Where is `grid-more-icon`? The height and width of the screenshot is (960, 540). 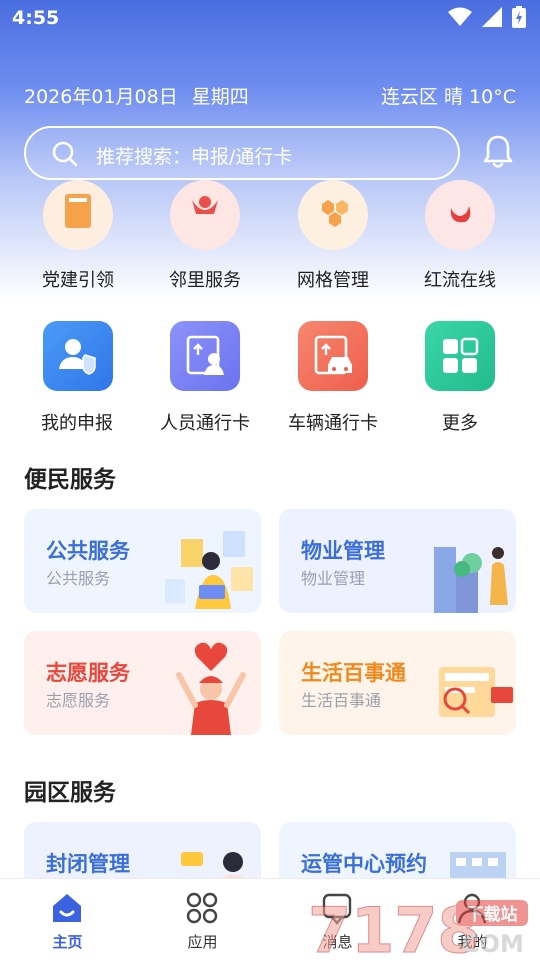 grid-more-icon is located at coordinates (461, 355).